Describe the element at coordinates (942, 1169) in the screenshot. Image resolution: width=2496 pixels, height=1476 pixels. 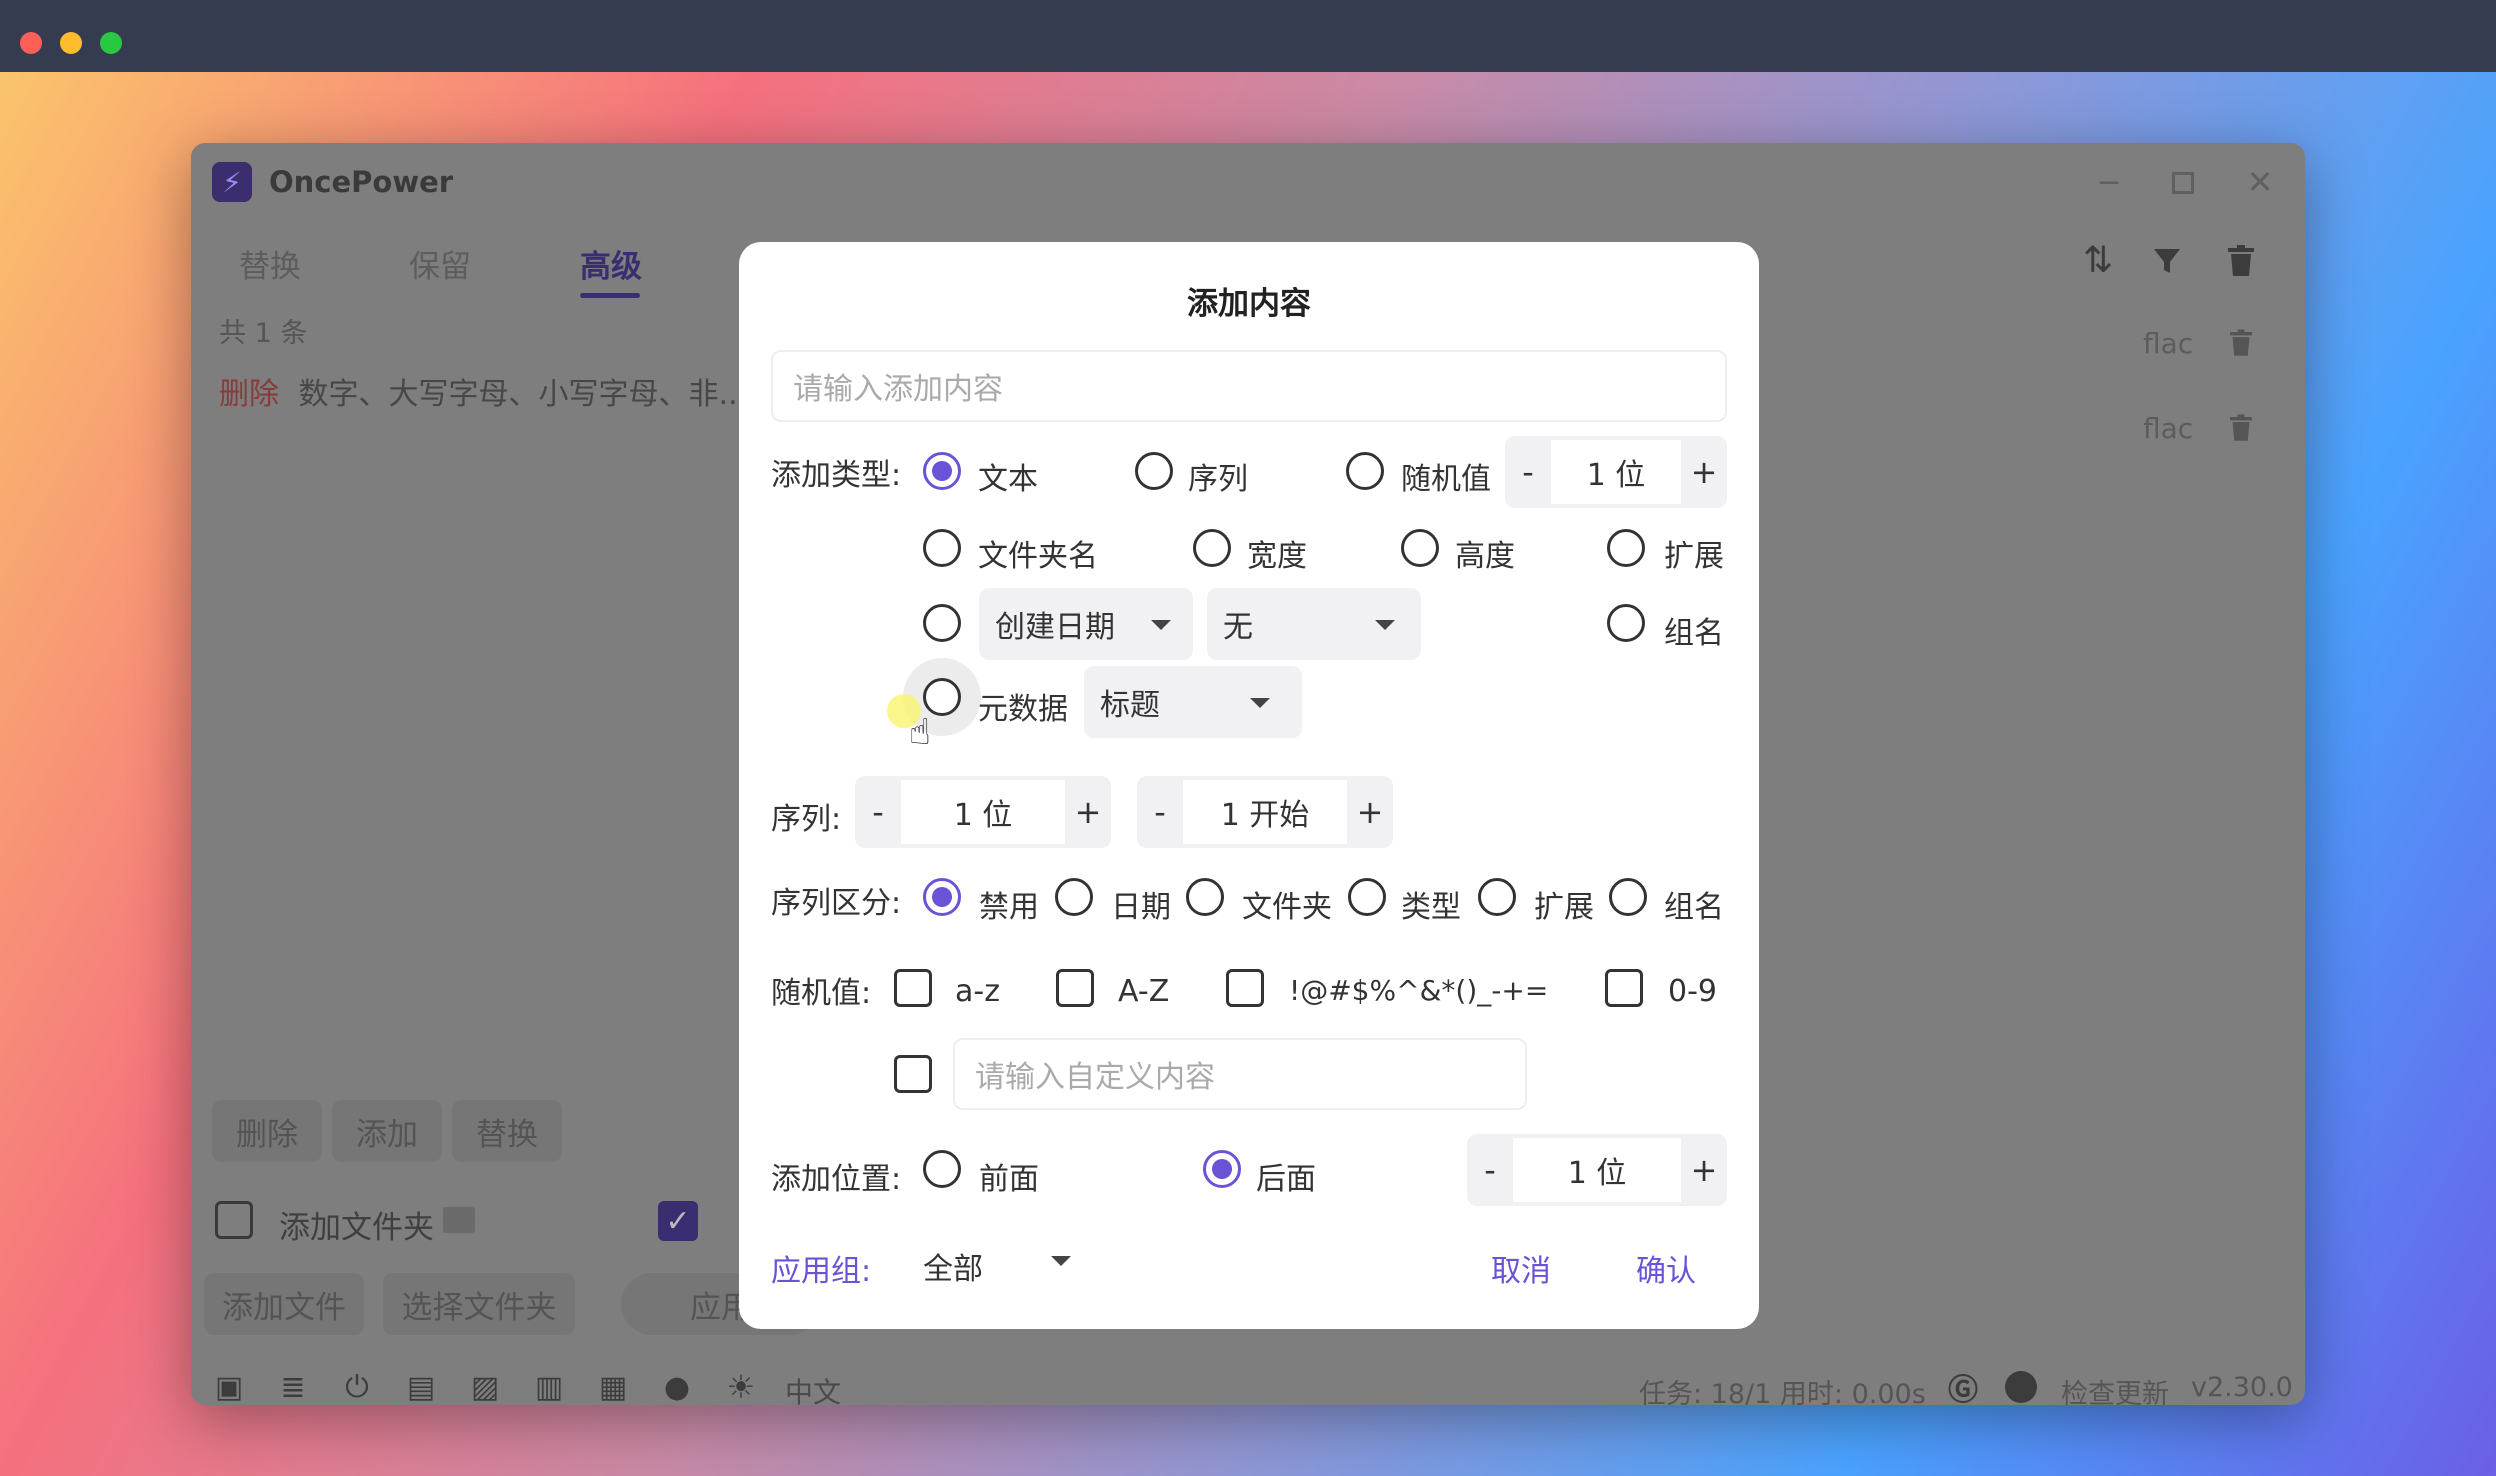
I see `position-front-radio` at that location.